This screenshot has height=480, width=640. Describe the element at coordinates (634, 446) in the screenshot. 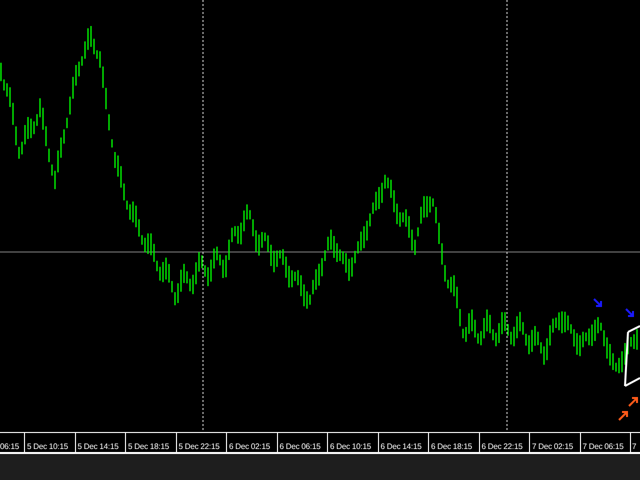

I see `time-label: 7` at that location.